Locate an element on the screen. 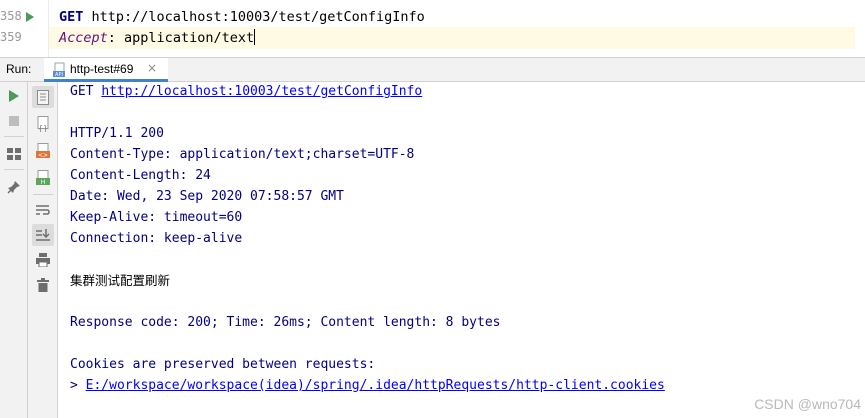  view-text-button is located at coordinates (43, 97).